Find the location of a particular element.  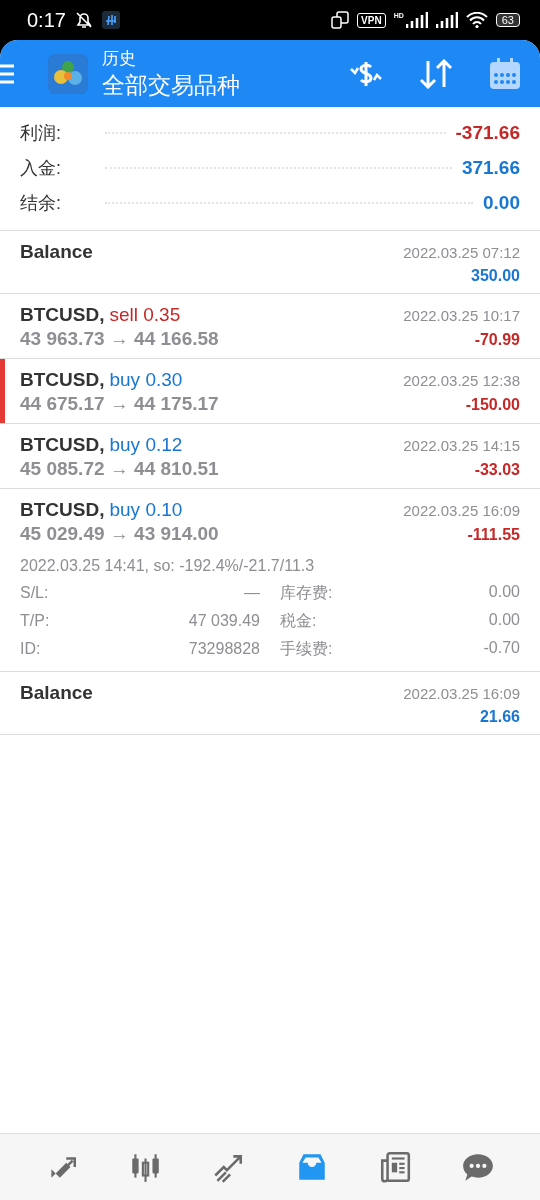

entry-amount: -150.00 is located at coordinates (492, 405).